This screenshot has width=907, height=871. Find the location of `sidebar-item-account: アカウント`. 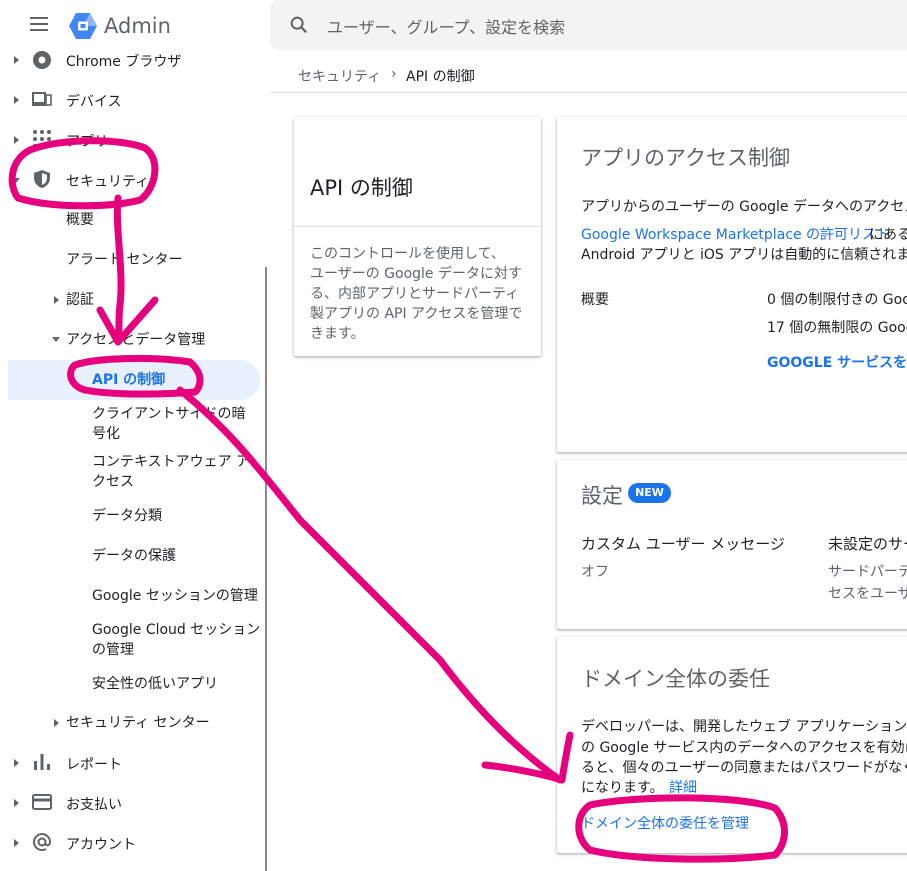

sidebar-item-account: アカウント is located at coordinates (131, 843).